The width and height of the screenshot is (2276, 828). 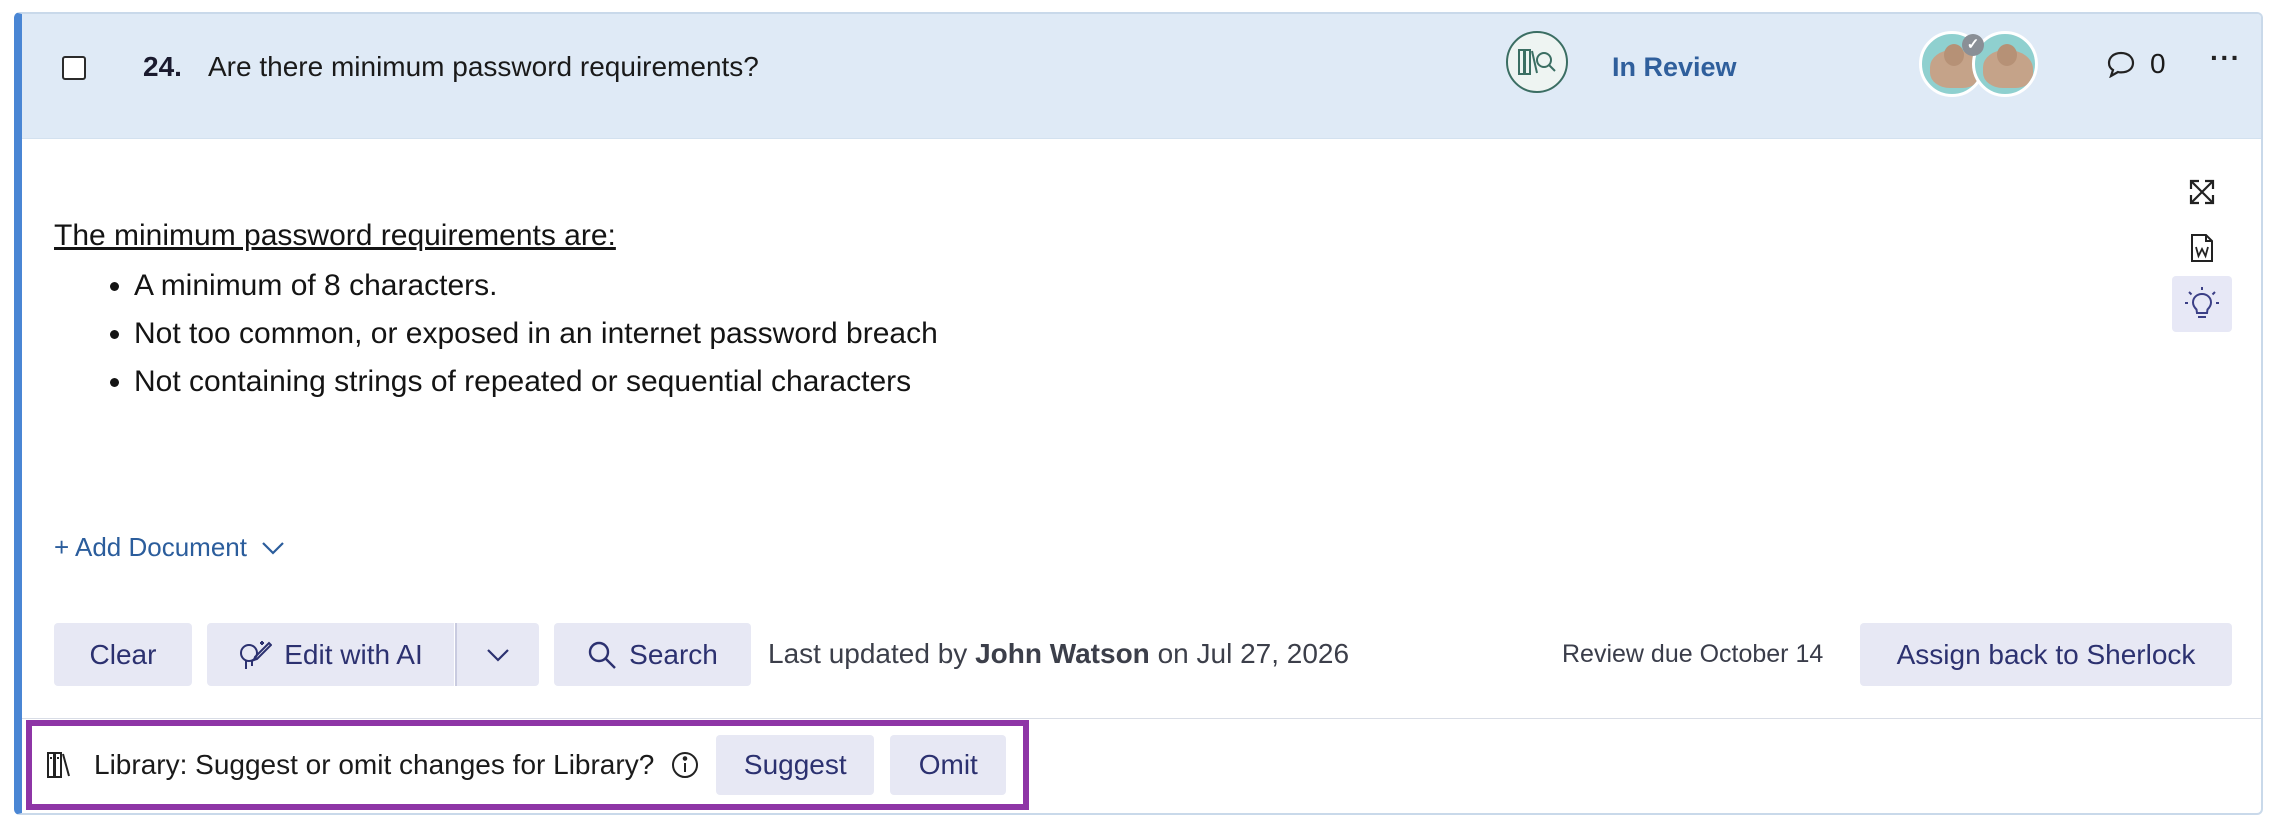 I want to click on search-icon, so click(x=602, y=655).